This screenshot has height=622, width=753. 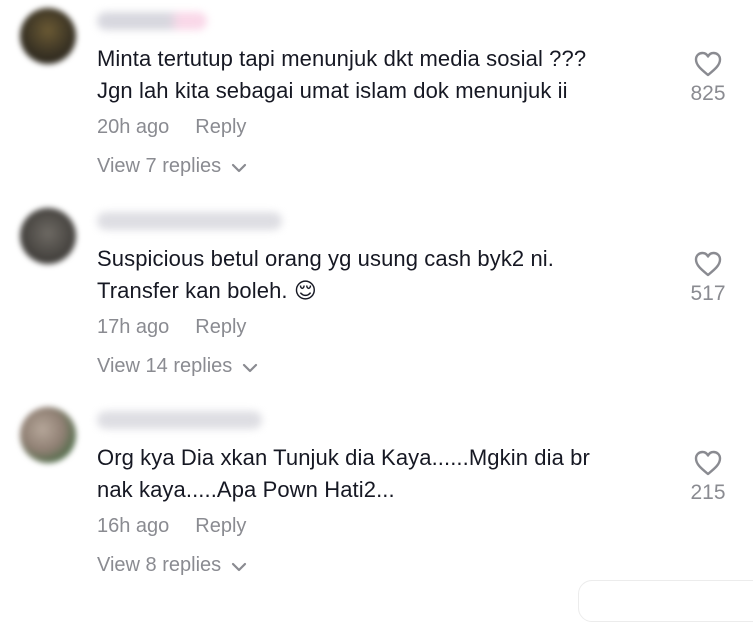 What do you see at coordinates (708, 278) in the screenshot?
I see `like-button: 517` at bounding box center [708, 278].